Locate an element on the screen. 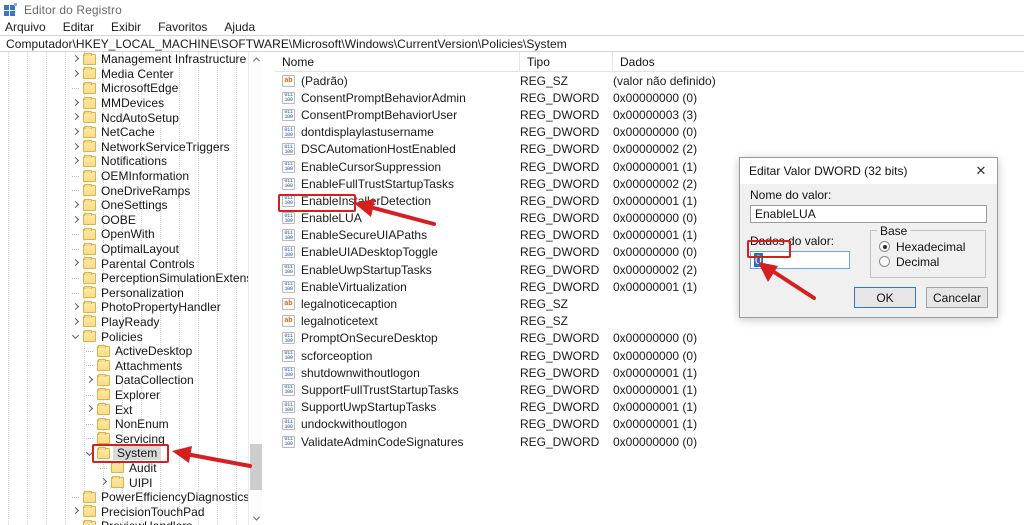 Image resolution: width=1024 pixels, height=525 pixels. tree-scroll-down-button is located at coordinates (255, 518).